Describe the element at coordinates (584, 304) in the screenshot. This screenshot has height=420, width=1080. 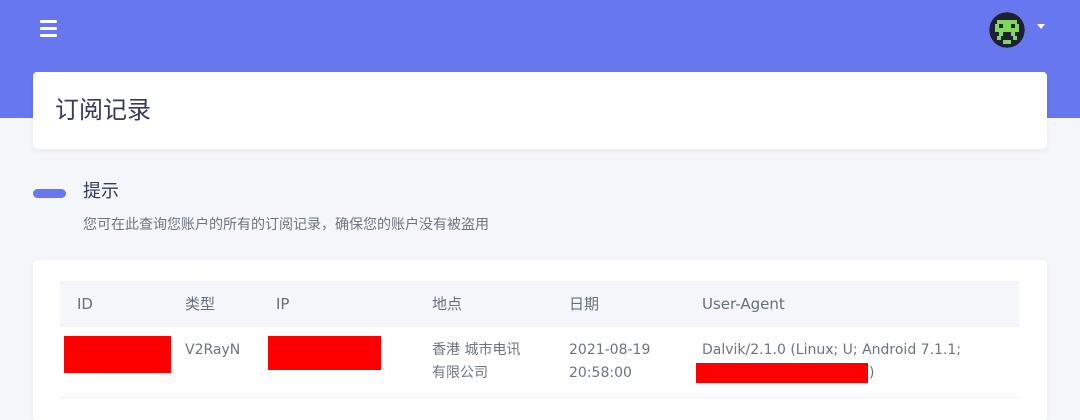
I see `column-header-date: 日期` at that location.